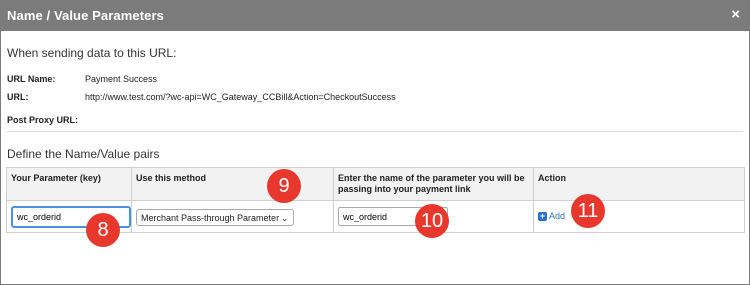  Describe the element at coordinates (375, 16) in the screenshot. I see `dialog-titlebar: Name / Value Parameters ×` at that location.